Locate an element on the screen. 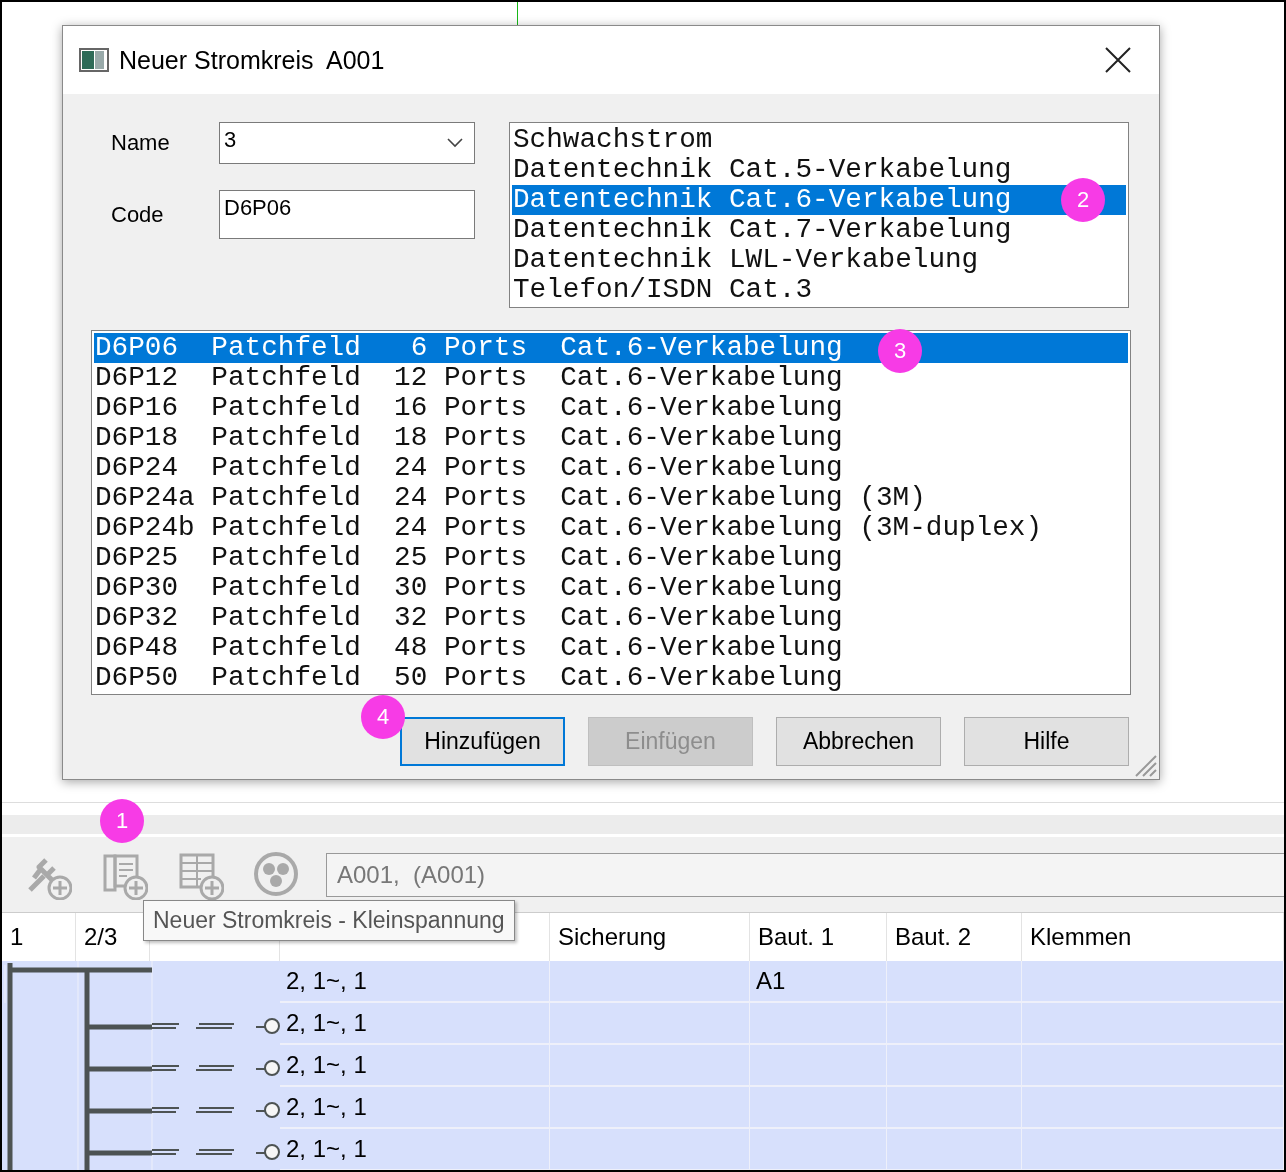  table-cell: A1 is located at coordinates (818, 982).